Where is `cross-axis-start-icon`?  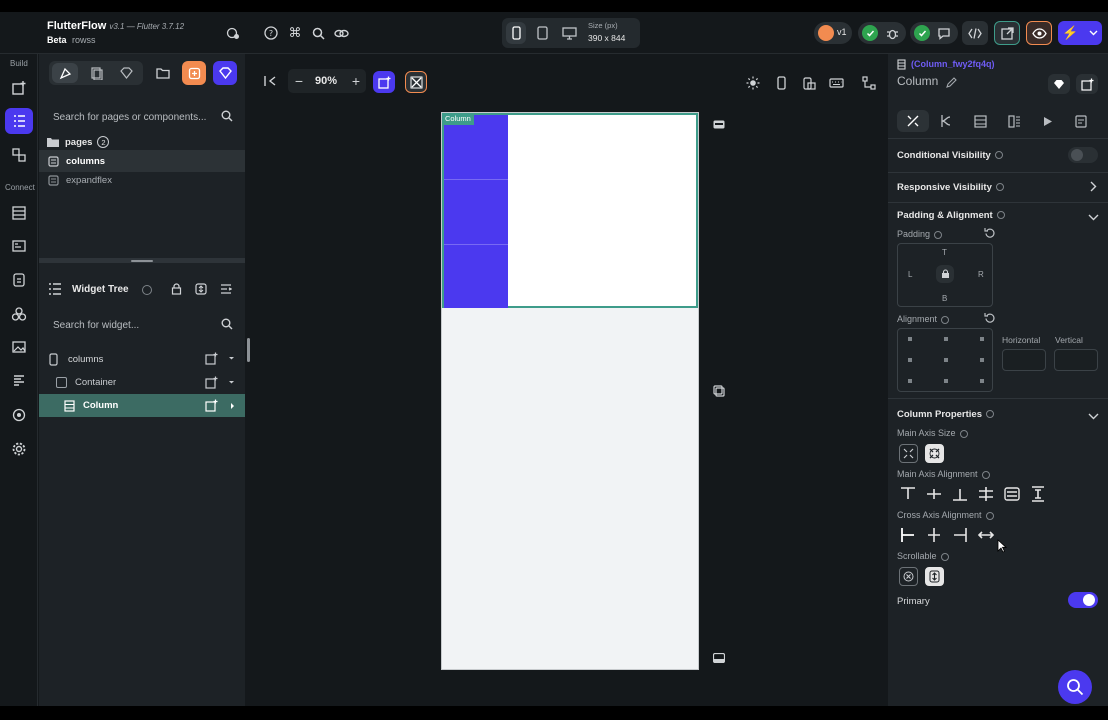 cross-axis-start-icon is located at coordinates (908, 536).